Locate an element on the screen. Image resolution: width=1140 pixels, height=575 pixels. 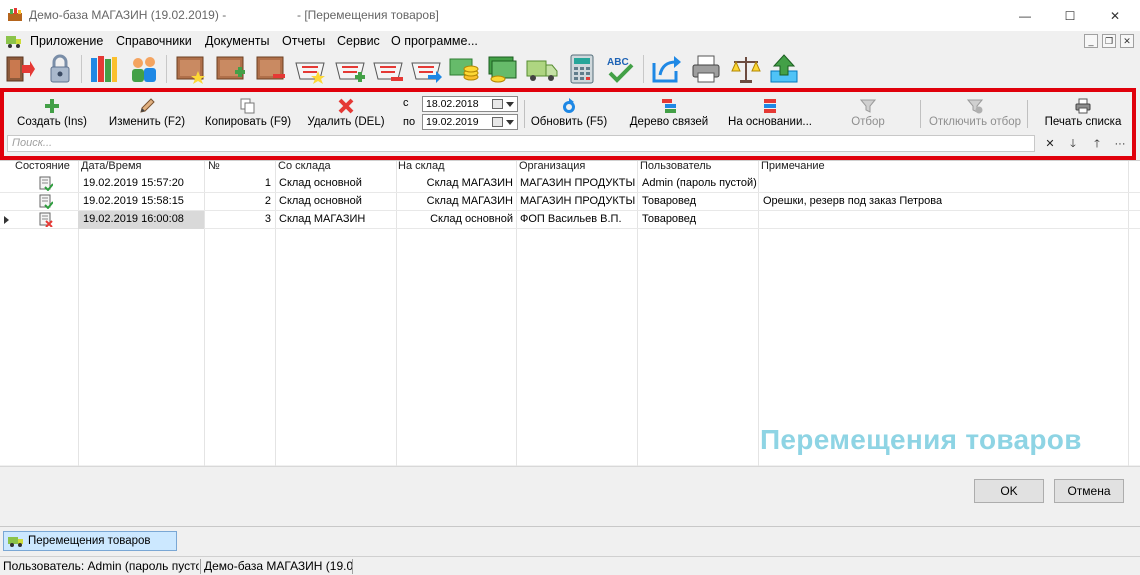
mdi-minimize-button: _ is located at coordinates (1091, 41).